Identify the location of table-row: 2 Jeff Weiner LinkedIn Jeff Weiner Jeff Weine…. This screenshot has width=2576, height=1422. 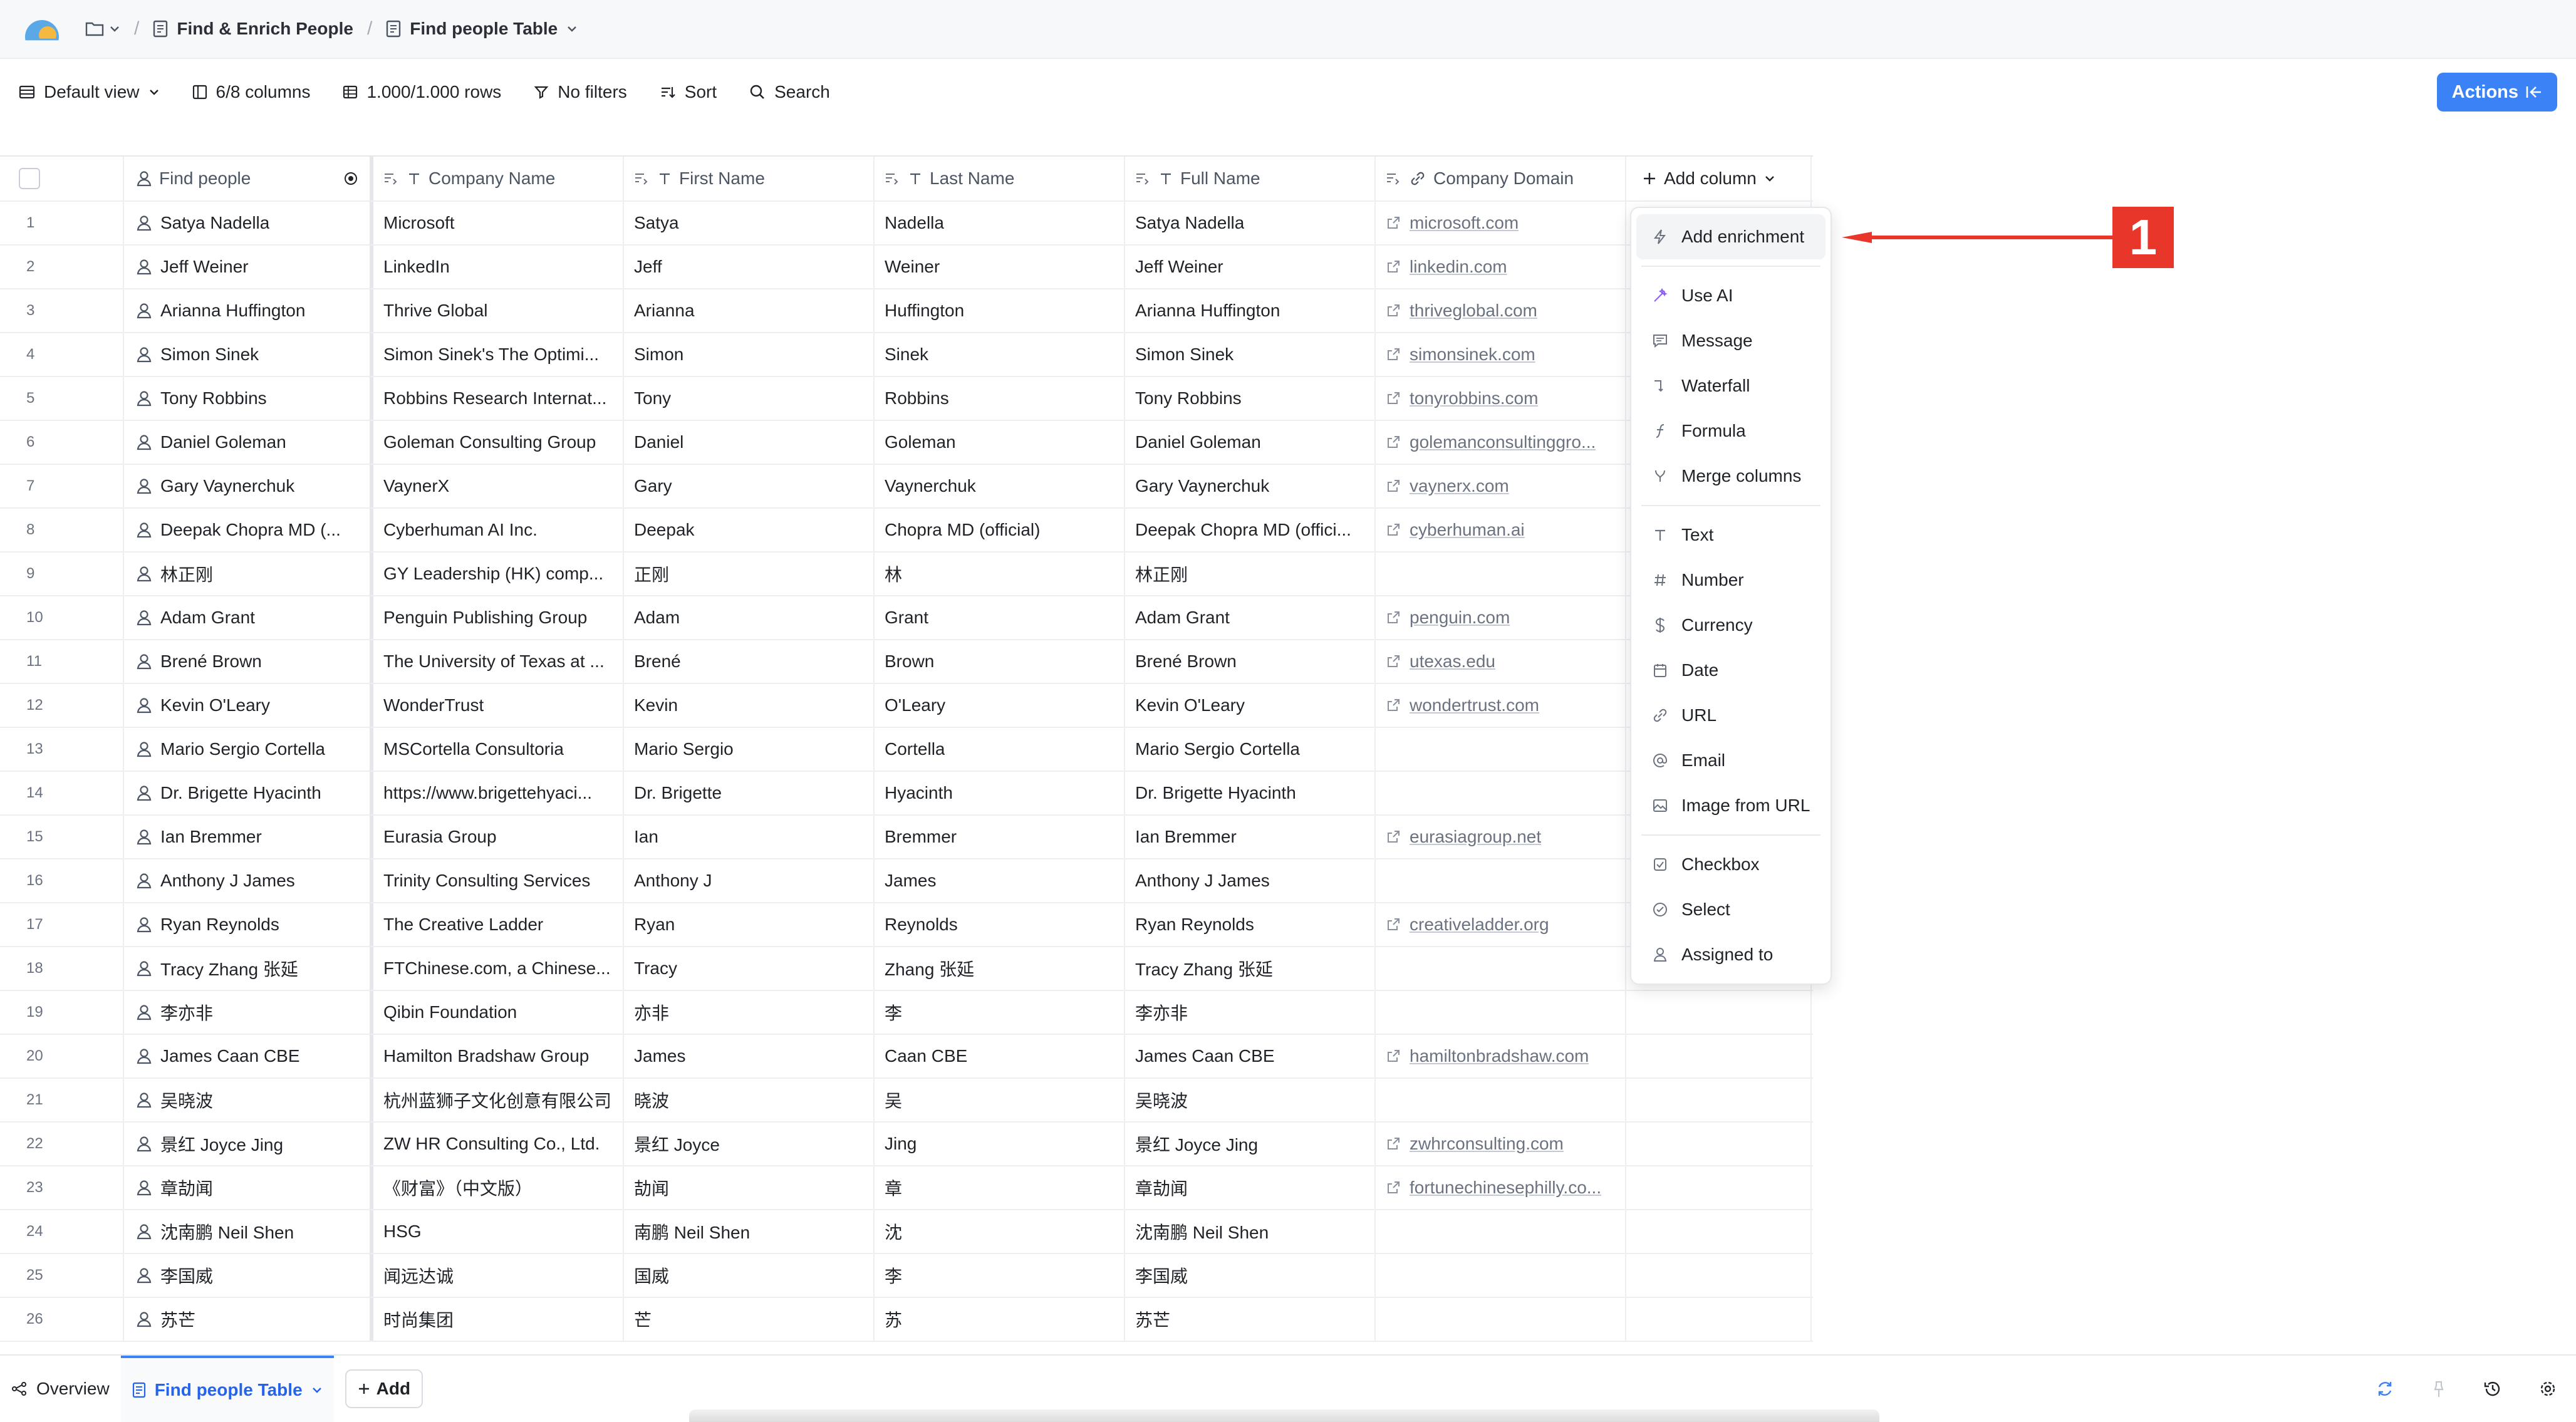
(906, 267).